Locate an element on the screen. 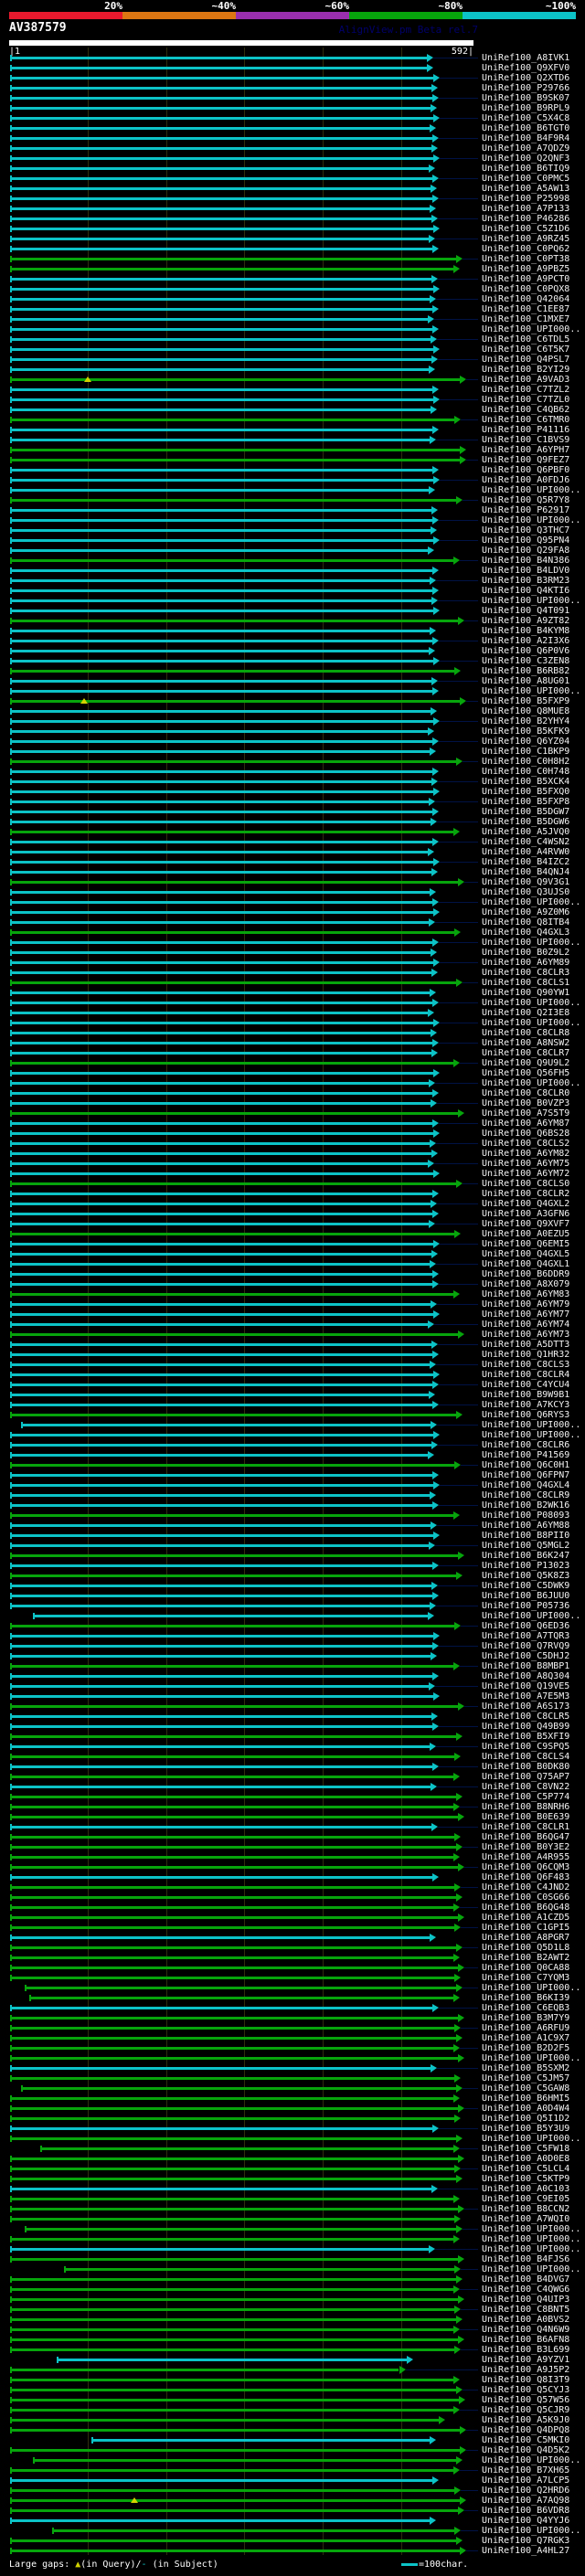  hit-label: UniRef100_C8CLR7 is located at coordinates (525, 1053).